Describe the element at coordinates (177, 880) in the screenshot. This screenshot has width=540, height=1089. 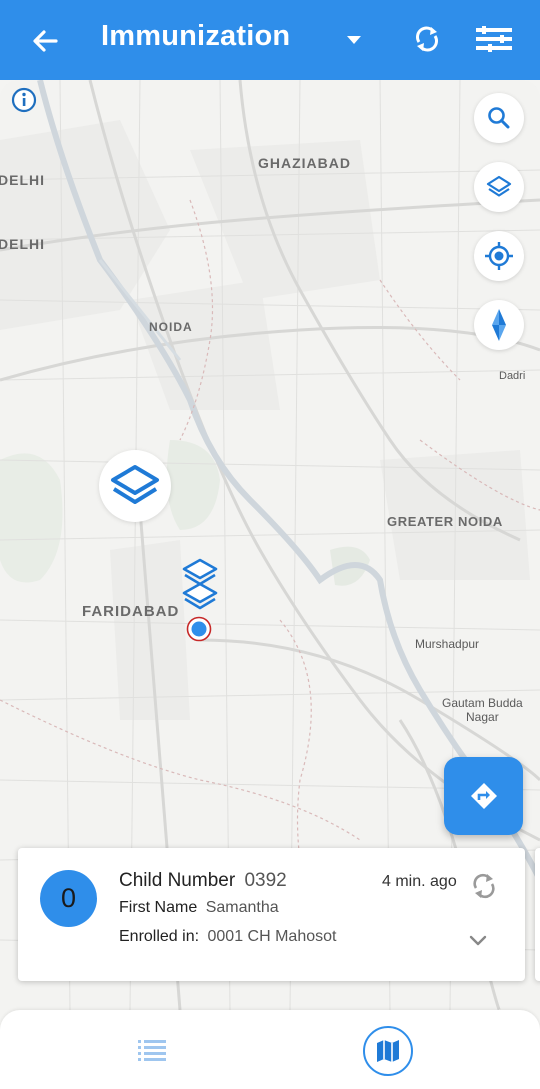
I see `child-number-label: Child Number` at that location.